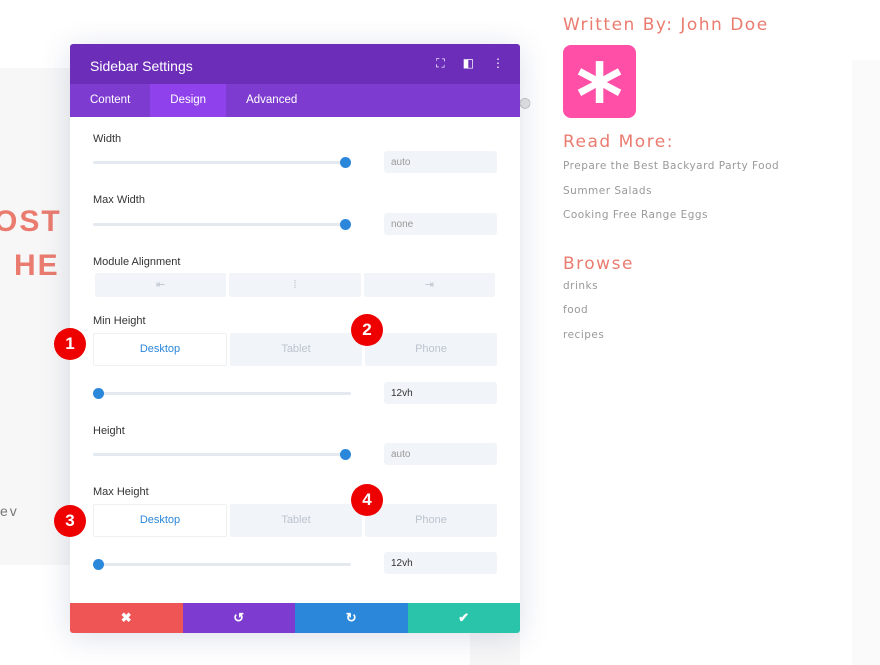 Image resolution: width=880 pixels, height=665 pixels. I want to click on annotation-badge-1: 1, so click(70, 344).